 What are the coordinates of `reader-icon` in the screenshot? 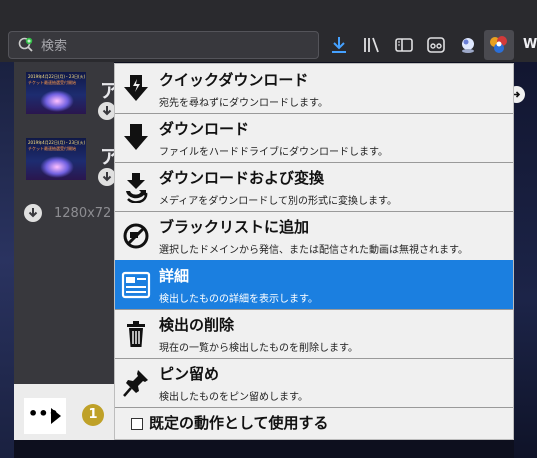 It's located at (436, 45).